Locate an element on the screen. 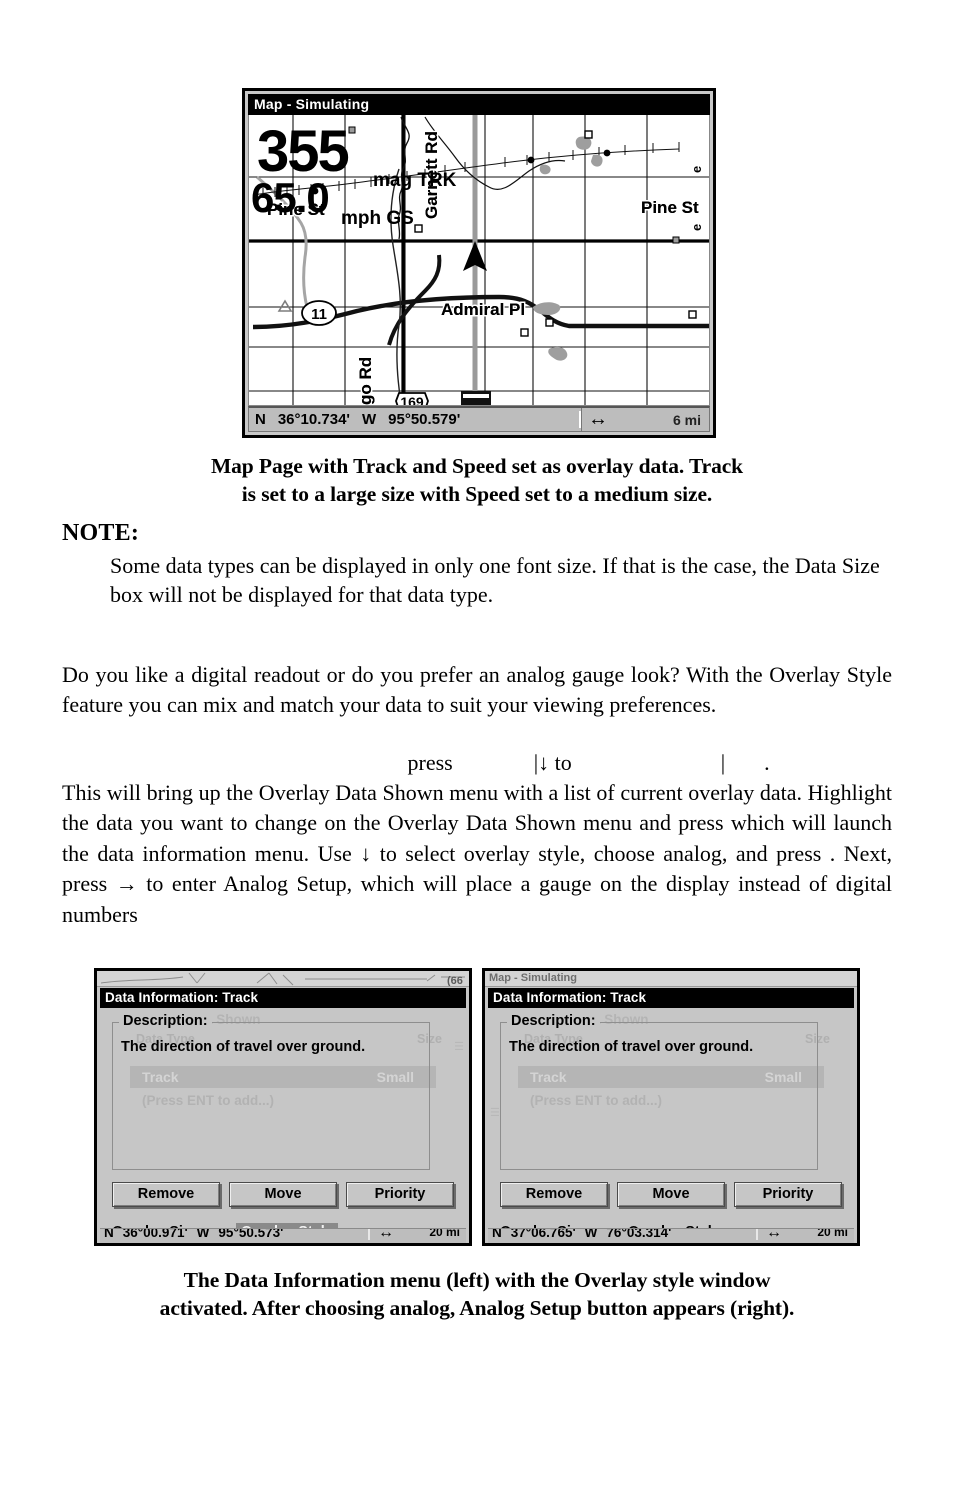  dlg-lon-hemisphere-left: W is located at coordinates (203, 1234).